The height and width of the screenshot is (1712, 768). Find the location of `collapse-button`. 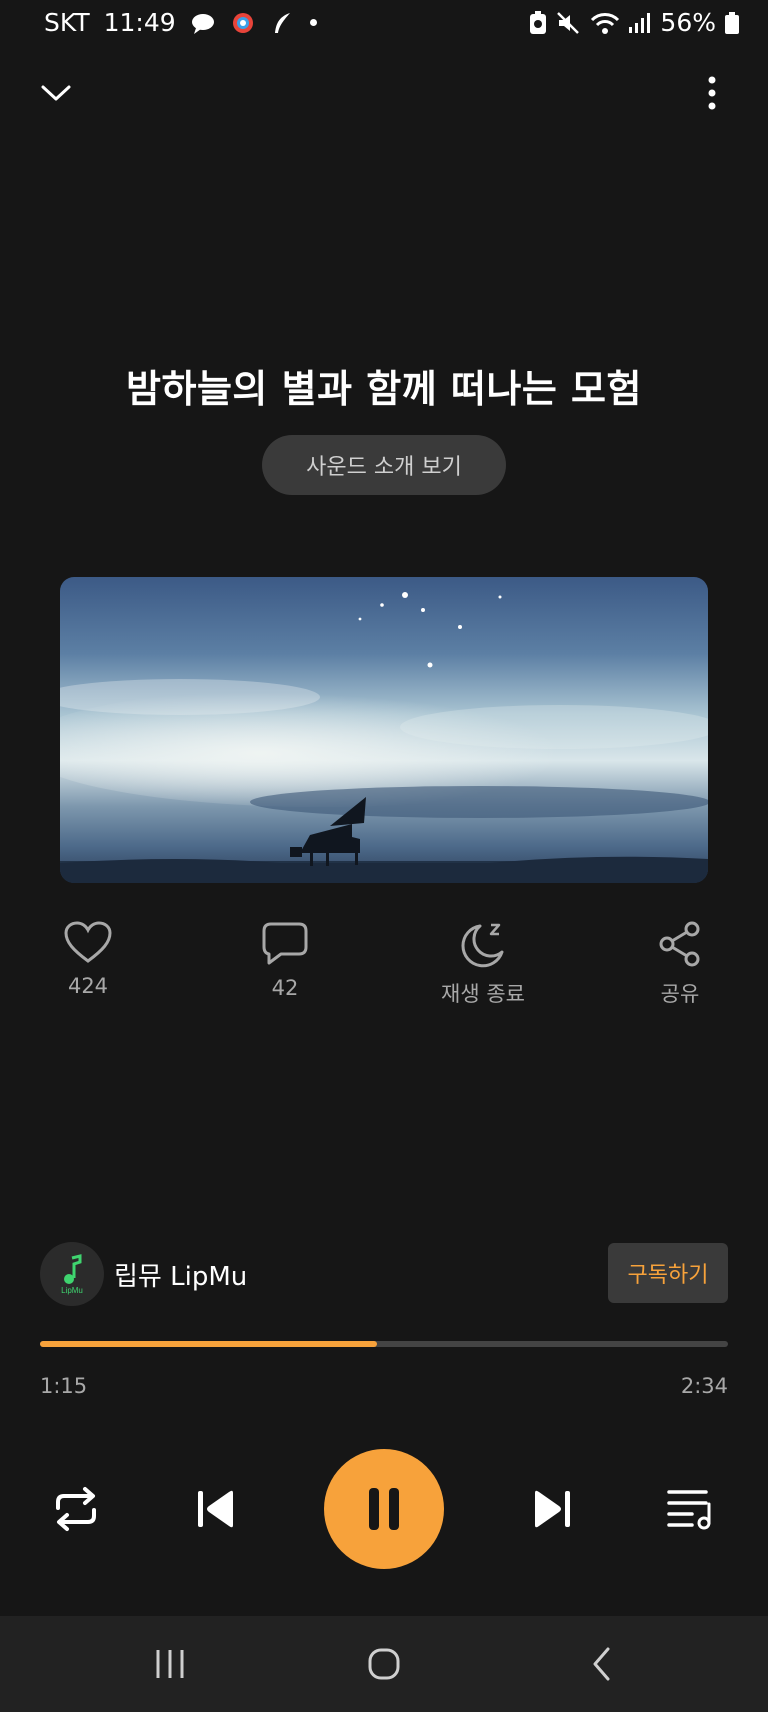

collapse-button is located at coordinates (56, 93).